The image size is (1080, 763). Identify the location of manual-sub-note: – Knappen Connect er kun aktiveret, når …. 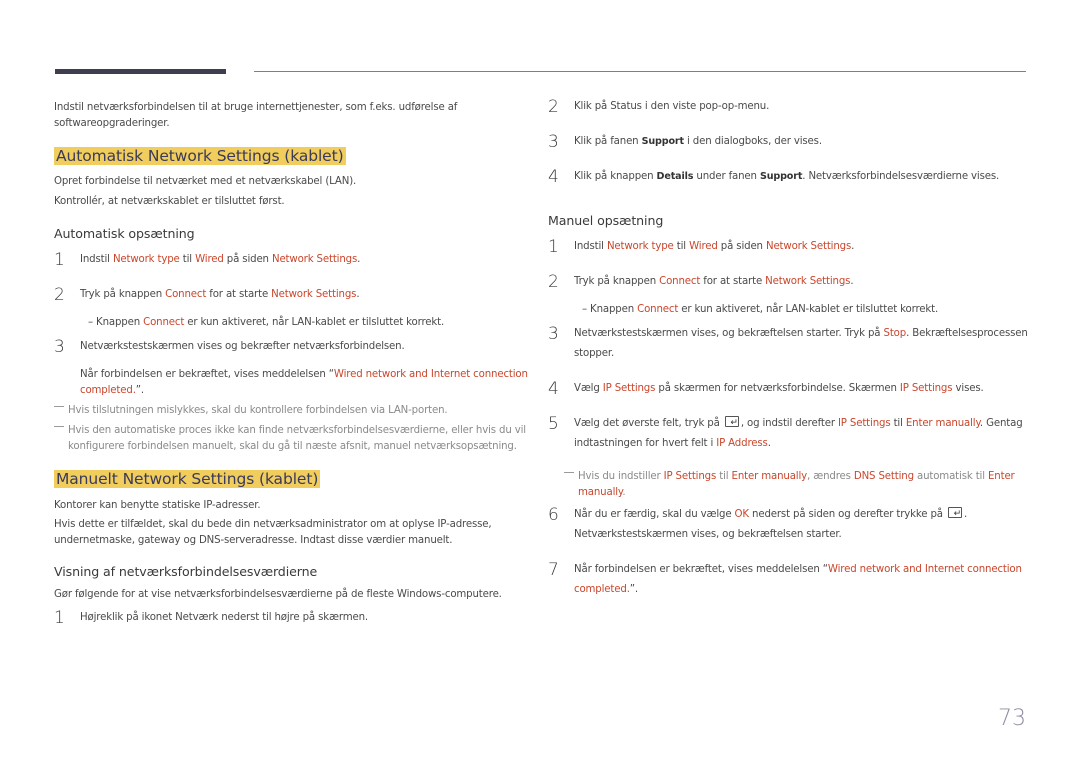
(760, 309).